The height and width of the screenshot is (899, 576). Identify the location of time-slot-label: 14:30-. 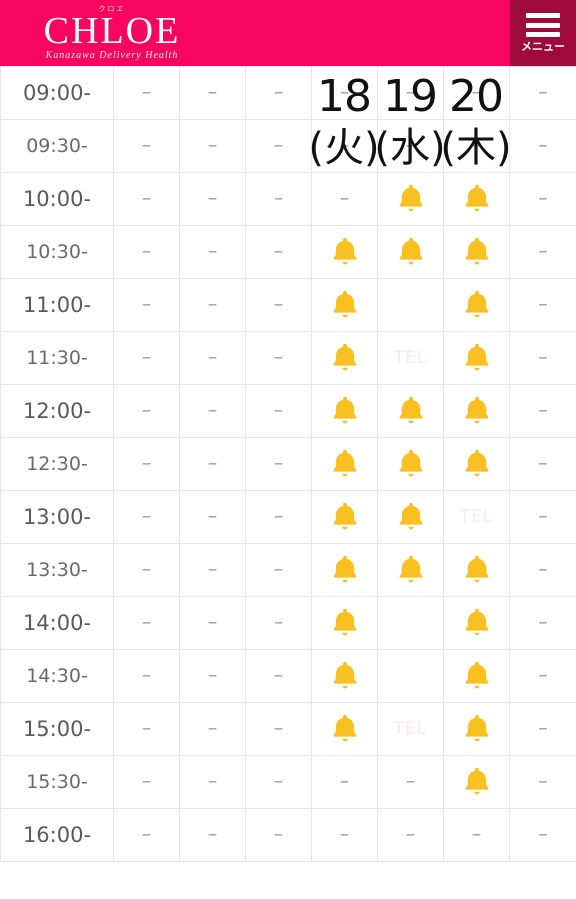
(57, 676).